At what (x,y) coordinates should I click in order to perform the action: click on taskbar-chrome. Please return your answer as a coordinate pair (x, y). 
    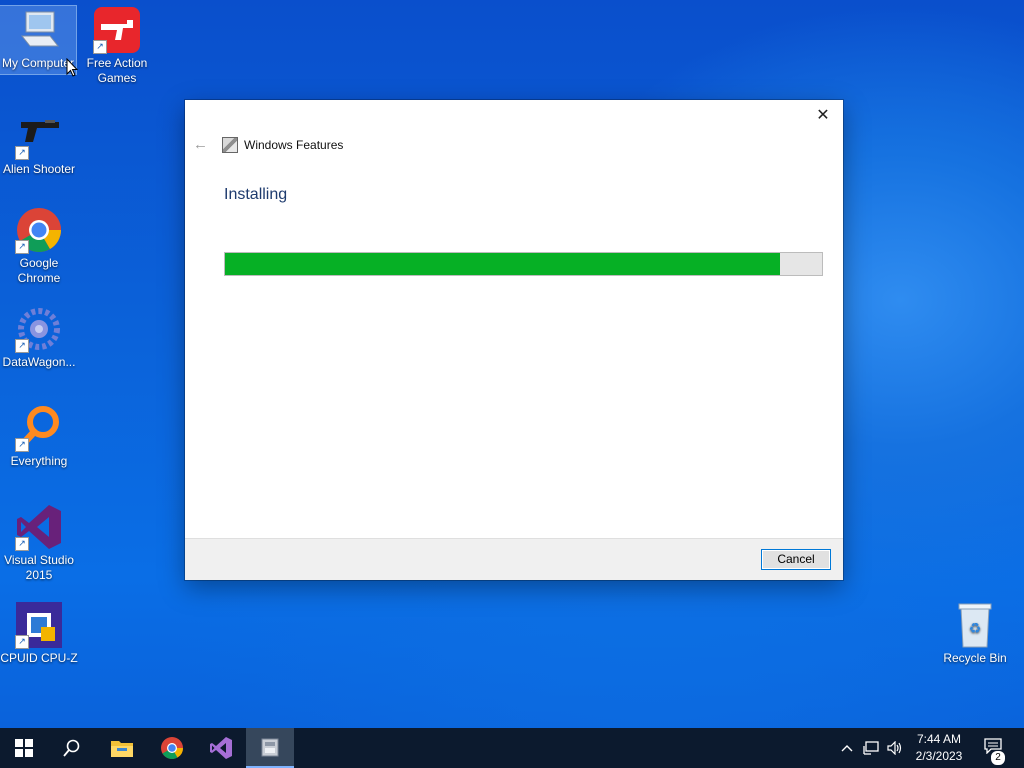
    Looking at the image, I should click on (172, 748).